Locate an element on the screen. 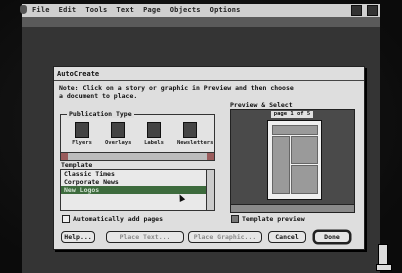 This screenshot has width=402, height=273. pubtype-flyers-label: Flyers is located at coordinates (82, 143).